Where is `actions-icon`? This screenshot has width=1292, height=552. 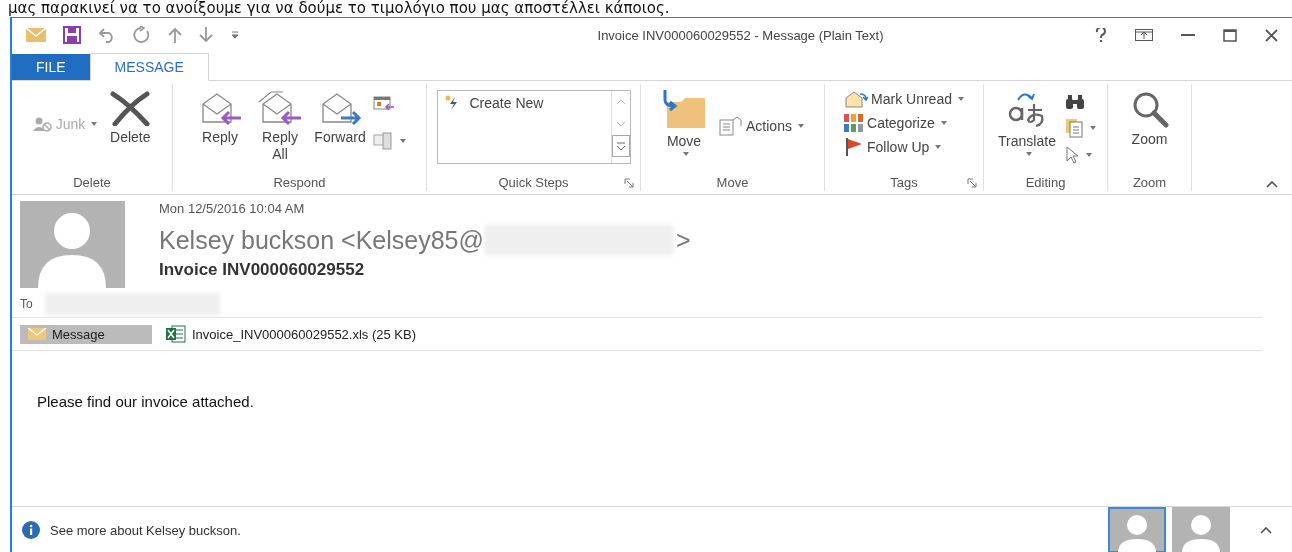 actions-icon is located at coordinates (731, 126).